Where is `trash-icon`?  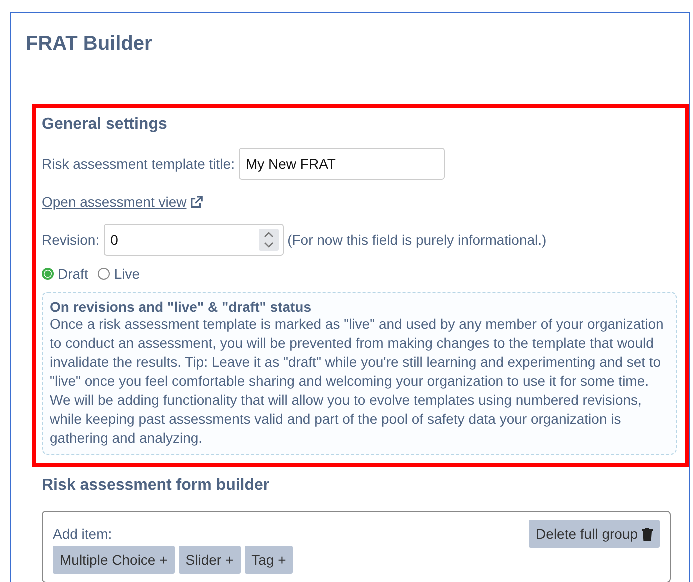
trash-icon is located at coordinates (647, 534).